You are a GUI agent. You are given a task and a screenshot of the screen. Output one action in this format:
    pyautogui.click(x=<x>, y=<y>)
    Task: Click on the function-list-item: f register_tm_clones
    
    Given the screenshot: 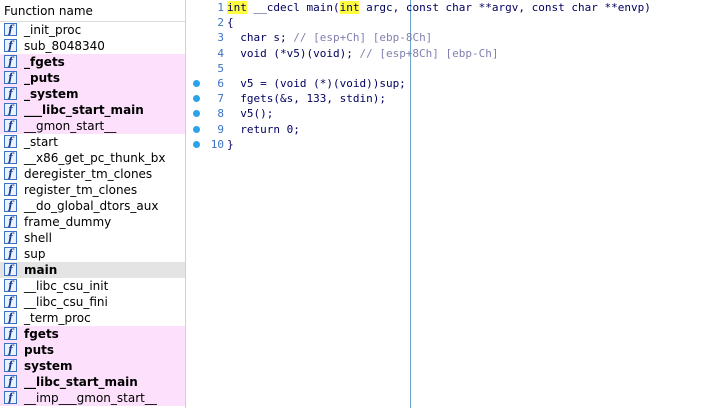 What is the action you would take?
    pyautogui.click(x=92, y=190)
    